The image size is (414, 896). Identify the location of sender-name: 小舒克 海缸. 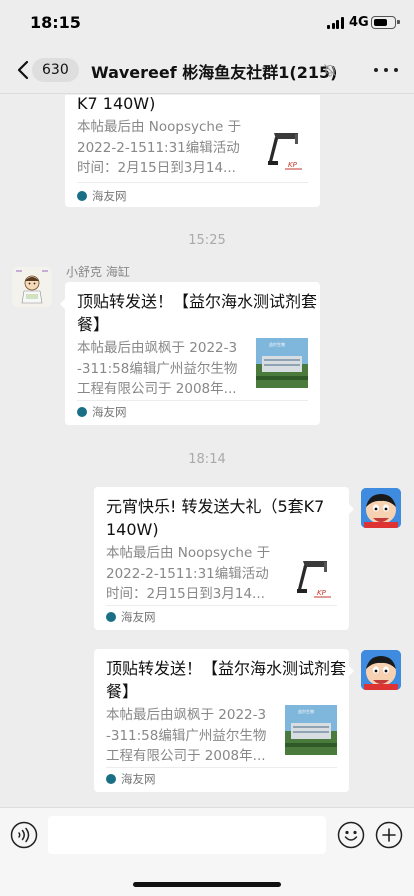
(98, 272).